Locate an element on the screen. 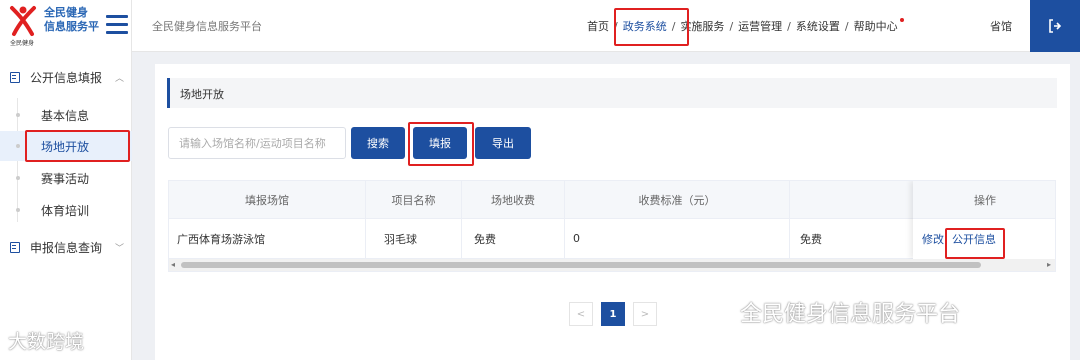  horizontal-scrollbar: ◂ ▸ is located at coordinates (612, 265).